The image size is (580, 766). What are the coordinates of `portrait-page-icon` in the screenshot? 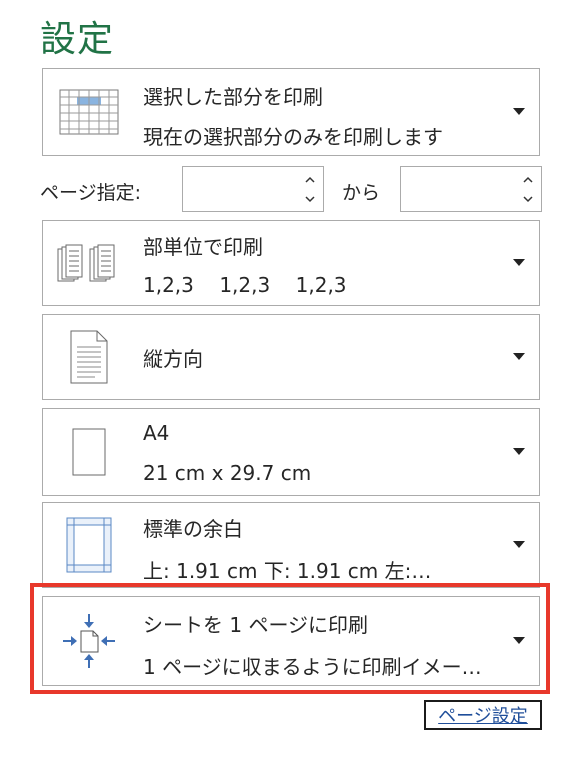 It's located at (89, 357).